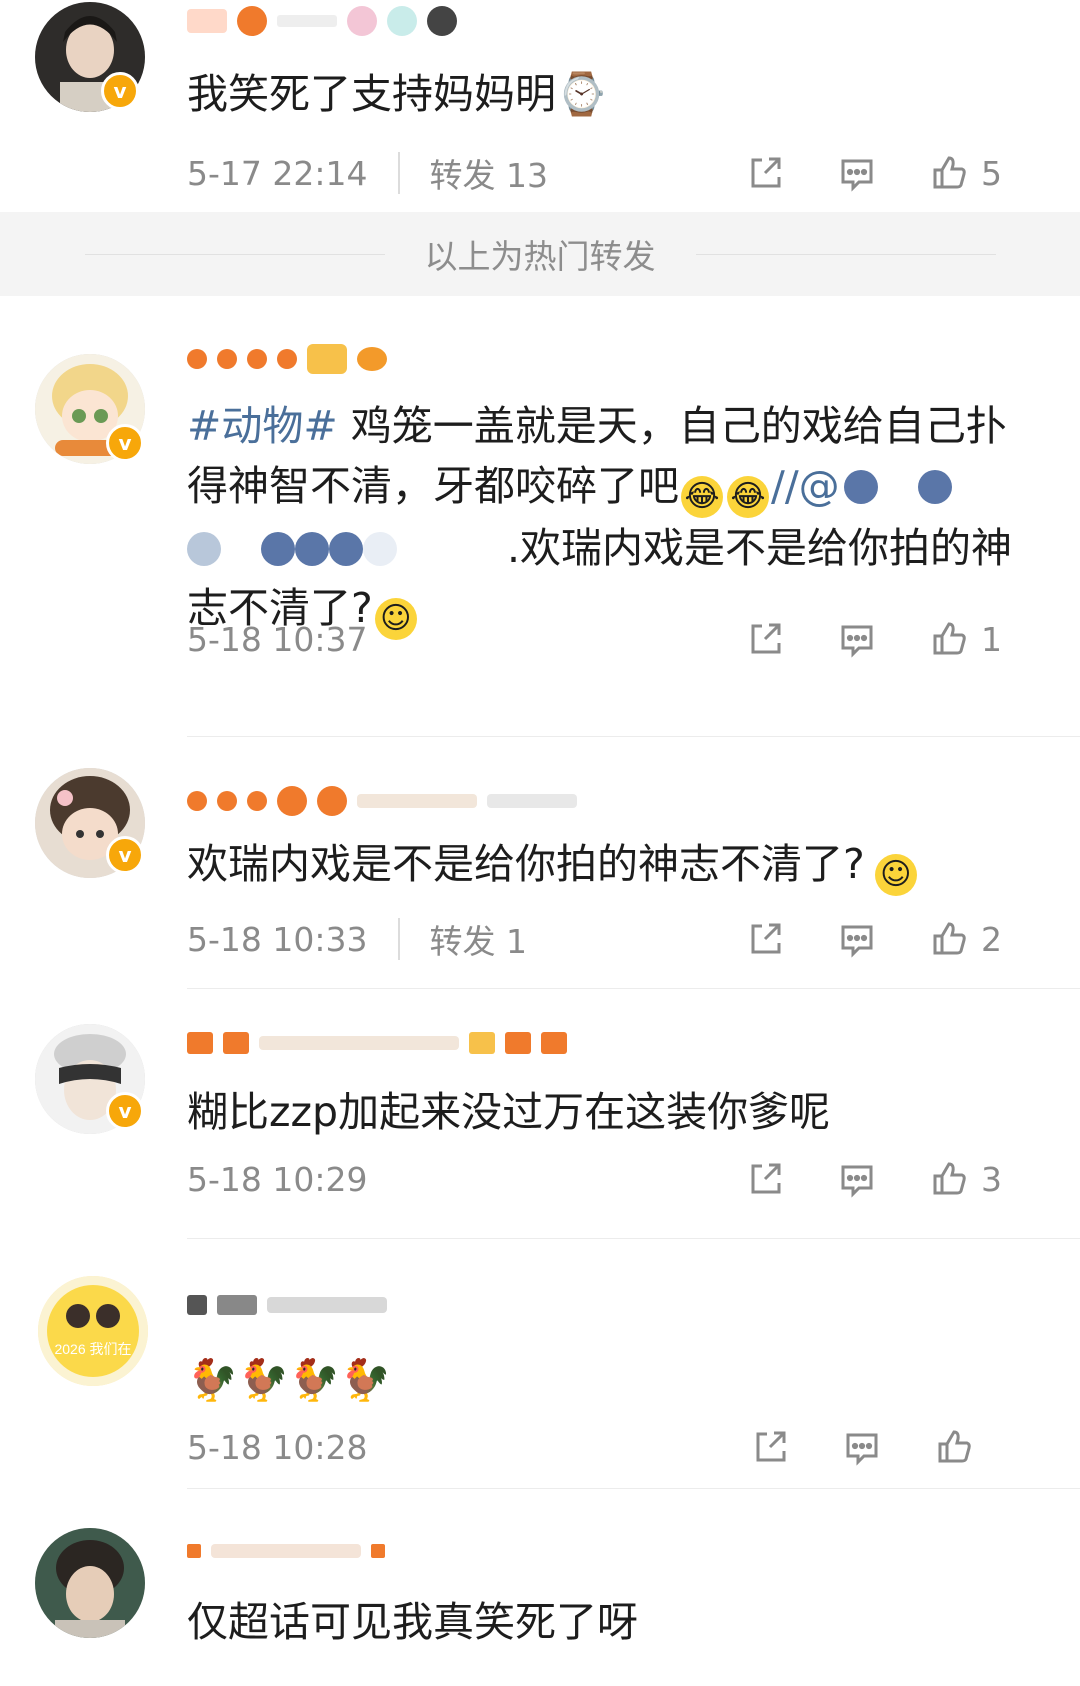 The height and width of the screenshot is (1686, 1080). What do you see at coordinates (277, 1447) in the screenshot?
I see `timestamp: 5-18 10:28` at bounding box center [277, 1447].